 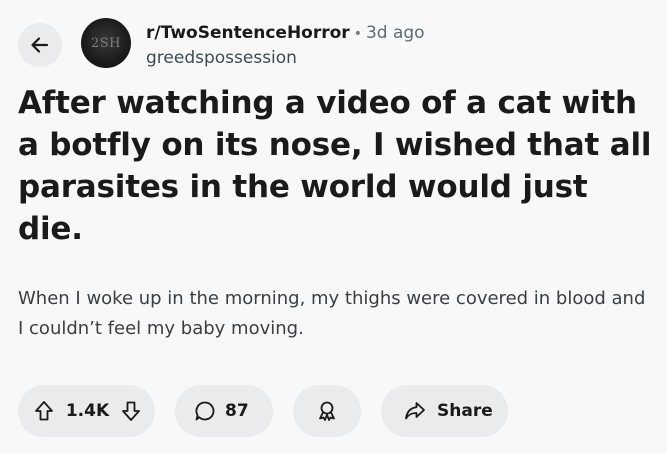 What do you see at coordinates (465, 411) in the screenshot?
I see `share-label: Share` at bounding box center [465, 411].